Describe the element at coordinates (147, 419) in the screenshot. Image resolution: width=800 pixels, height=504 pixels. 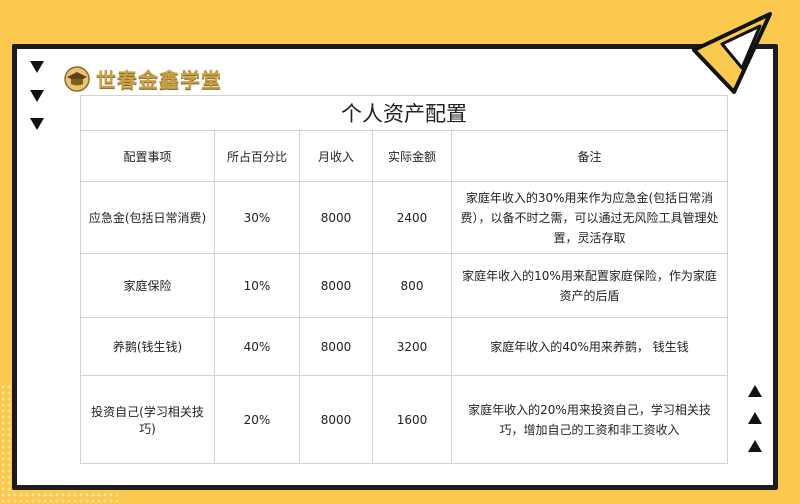
I see `cell-item: 投资自己(学习相关技巧)` at that location.